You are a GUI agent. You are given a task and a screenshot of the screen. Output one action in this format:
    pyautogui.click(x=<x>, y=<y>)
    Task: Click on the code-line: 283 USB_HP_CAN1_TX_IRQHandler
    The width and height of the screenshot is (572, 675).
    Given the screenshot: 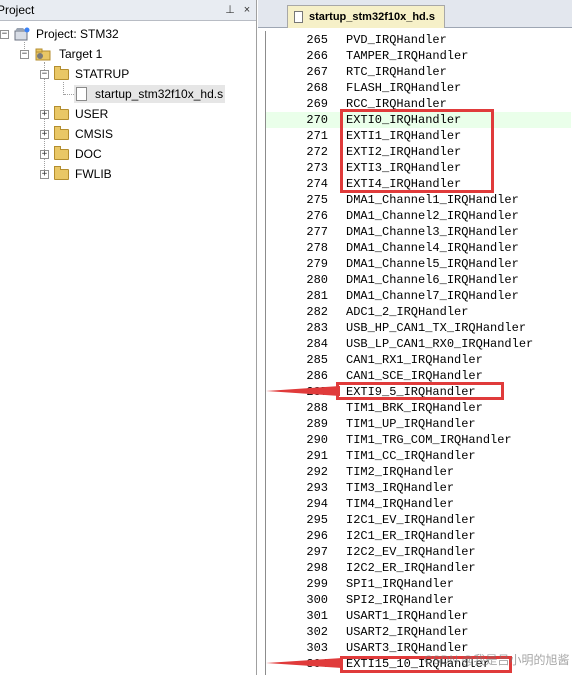 What is the action you would take?
    pyautogui.click(x=418, y=328)
    